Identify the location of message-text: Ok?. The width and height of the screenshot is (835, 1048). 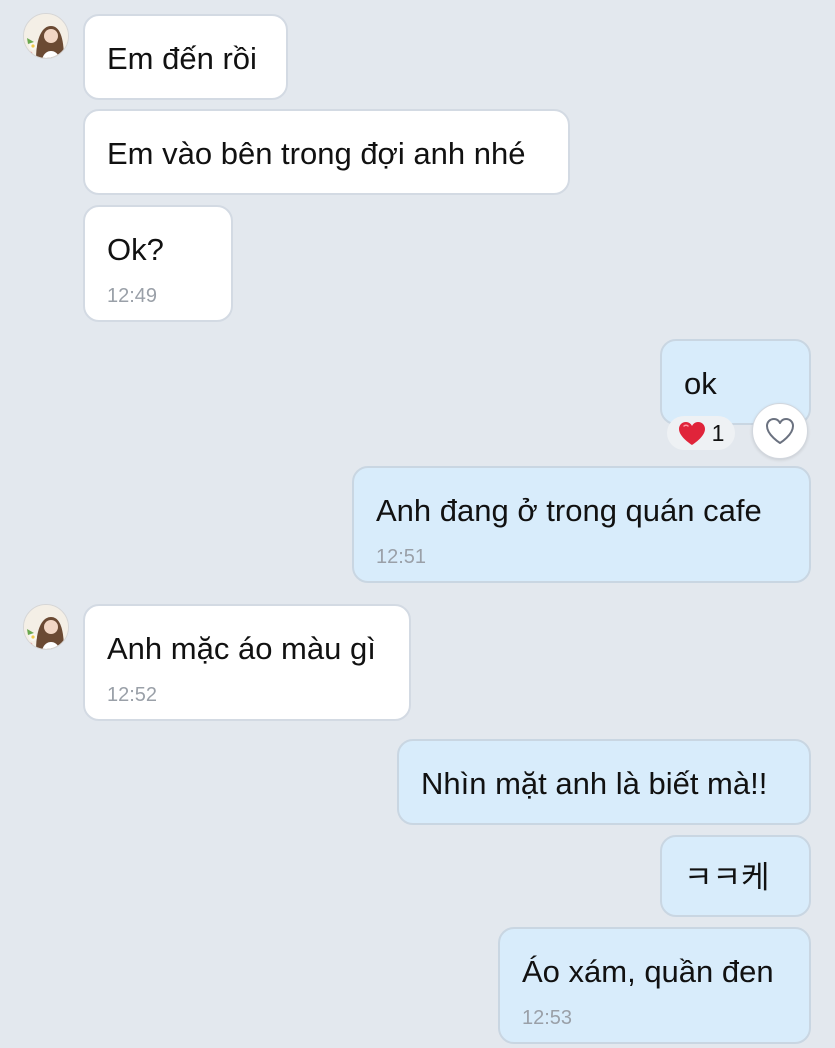
(135, 249).